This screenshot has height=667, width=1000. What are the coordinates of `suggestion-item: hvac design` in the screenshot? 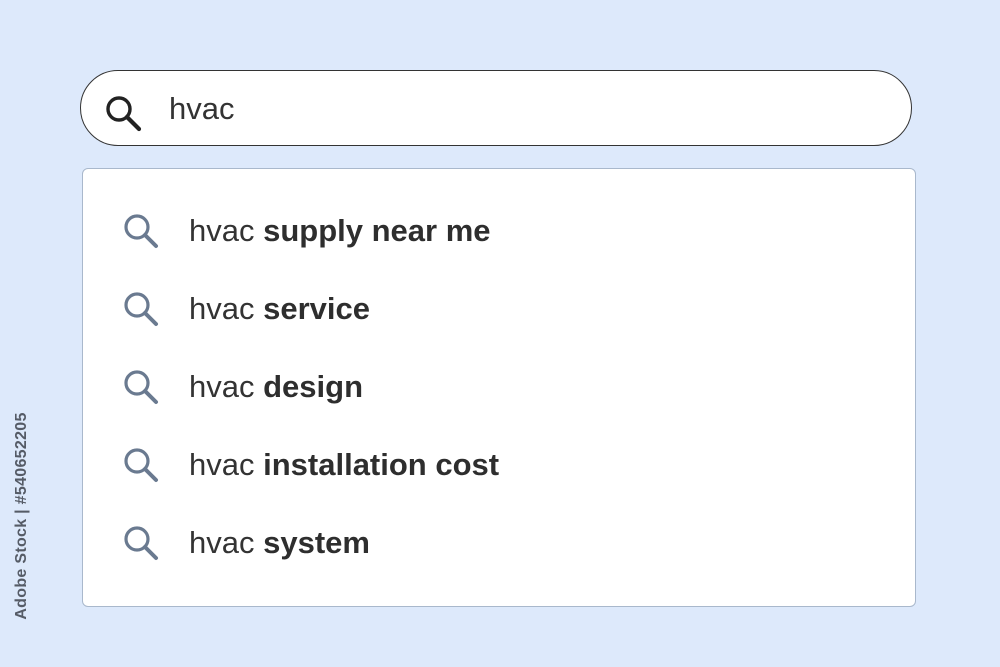 It's located at (499, 387).